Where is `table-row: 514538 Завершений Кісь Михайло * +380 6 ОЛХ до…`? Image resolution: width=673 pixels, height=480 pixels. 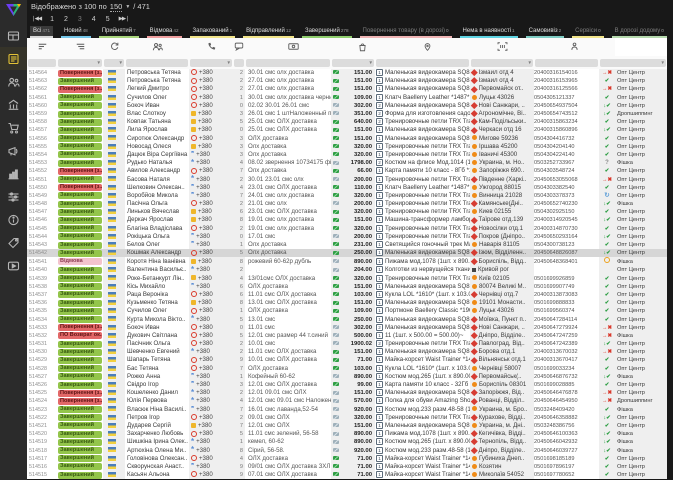 table-row: 514538 Завершений Кісь Михайло * +380 6 ОЛХ до… is located at coordinates (347, 287).